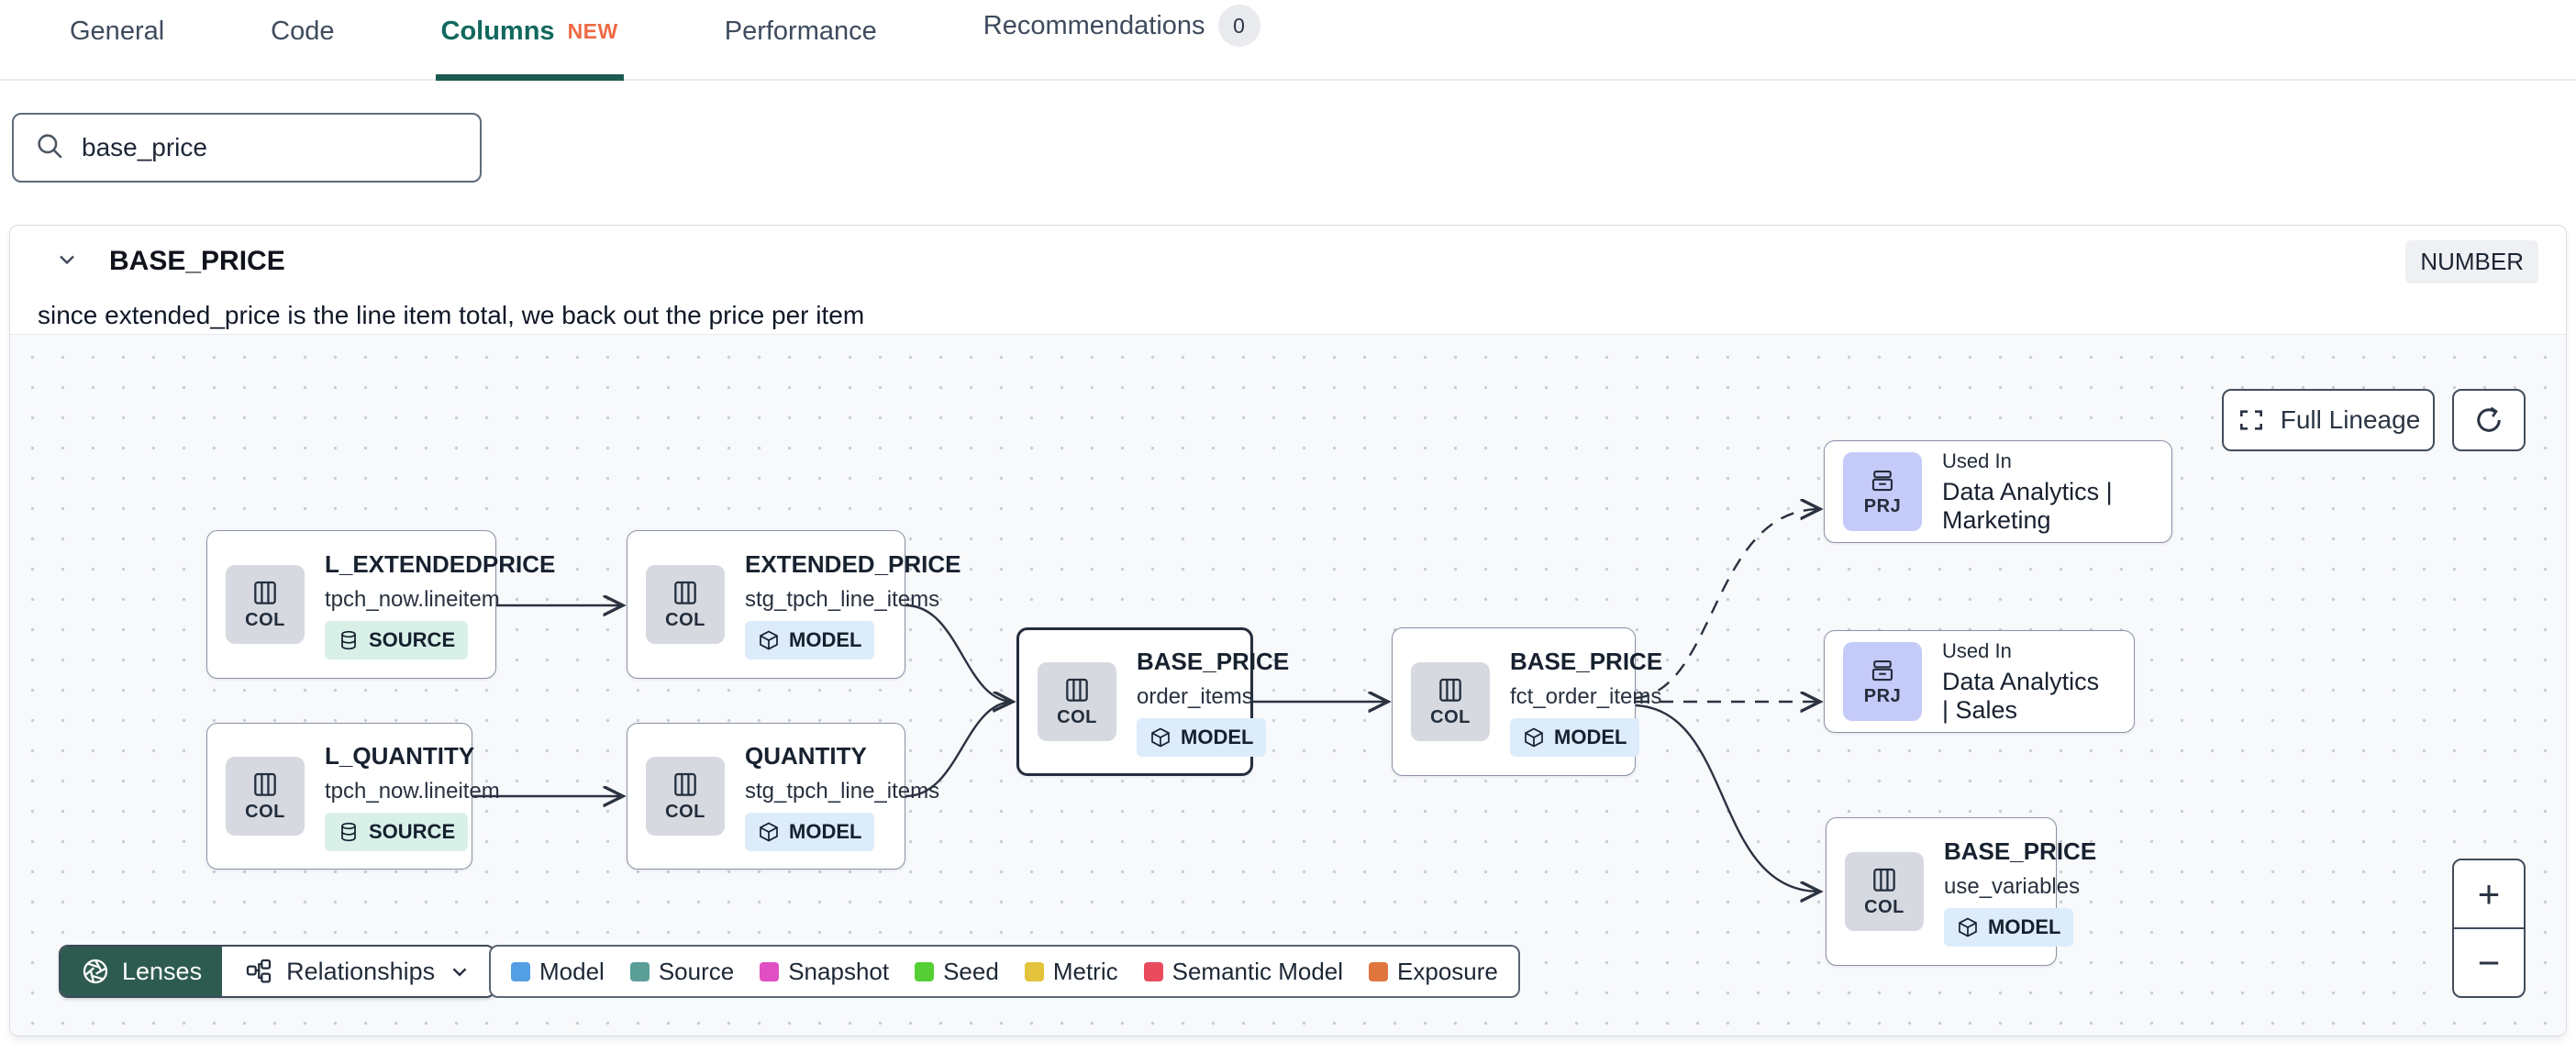 The width and height of the screenshot is (2576, 1053). What do you see at coordinates (440, 563) in the screenshot?
I see `node-title: L_EXTENDEDPRICE` at bounding box center [440, 563].